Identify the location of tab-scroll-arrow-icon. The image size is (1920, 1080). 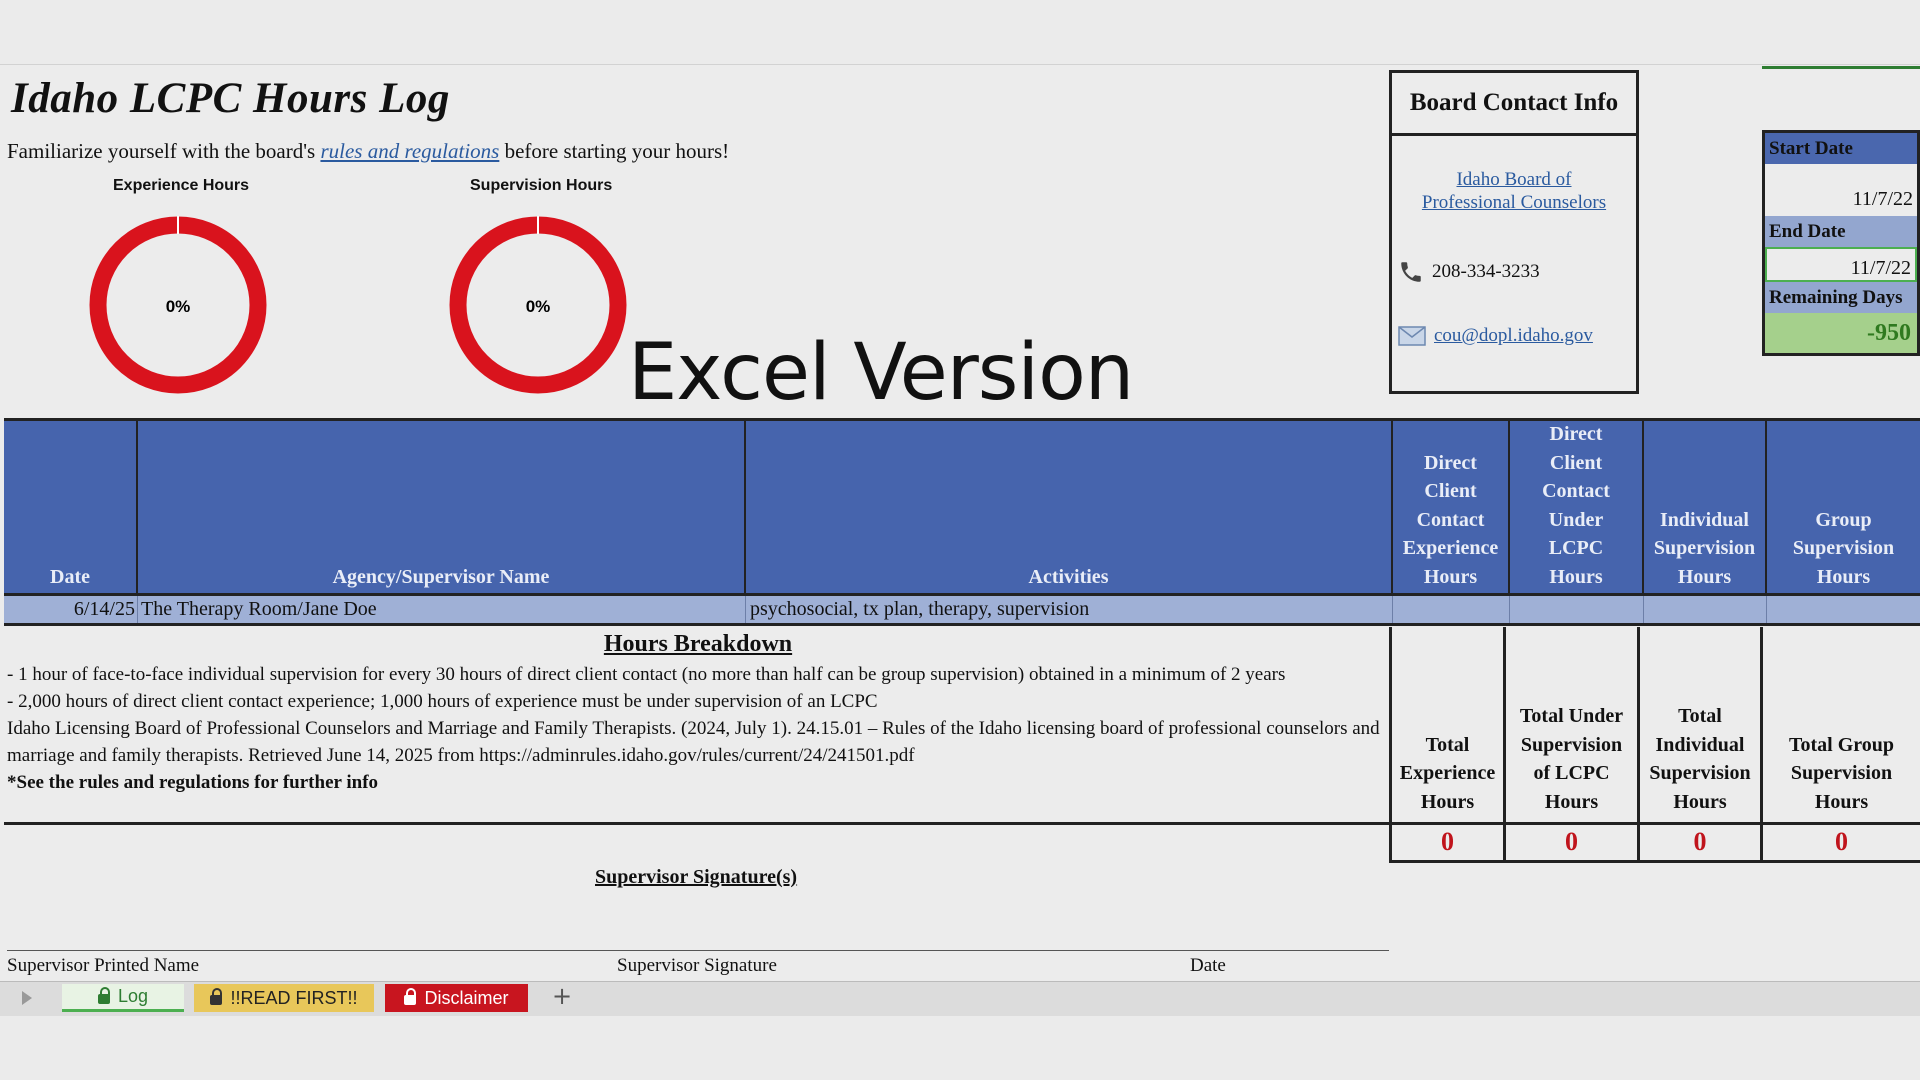
(27, 998).